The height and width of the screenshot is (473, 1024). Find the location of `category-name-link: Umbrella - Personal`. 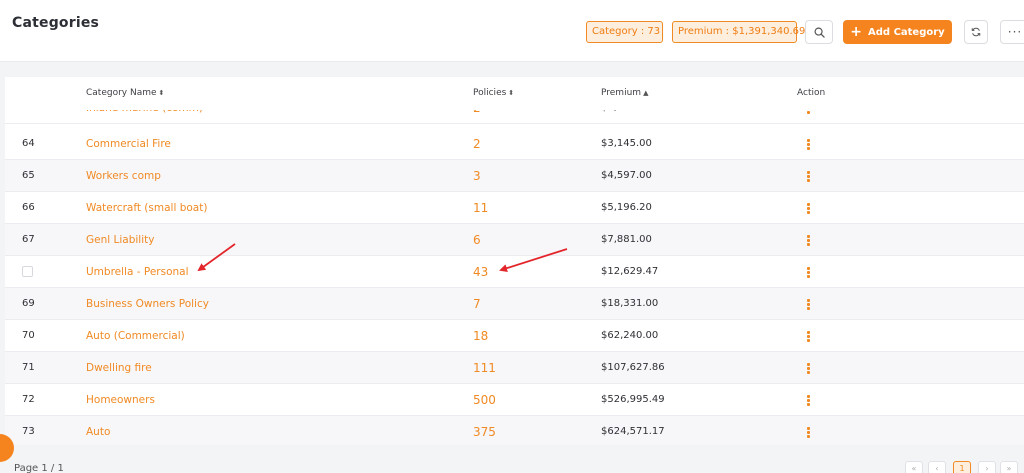

category-name-link: Umbrella - Personal is located at coordinates (137, 272).